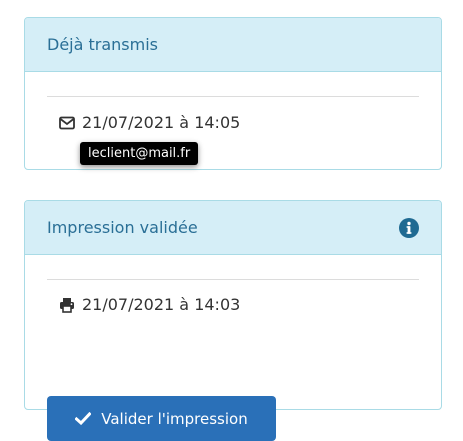 The image size is (463, 441). Describe the element at coordinates (139, 153) in the screenshot. I see `email-tooltip: leclient@mail.fr` at that location.